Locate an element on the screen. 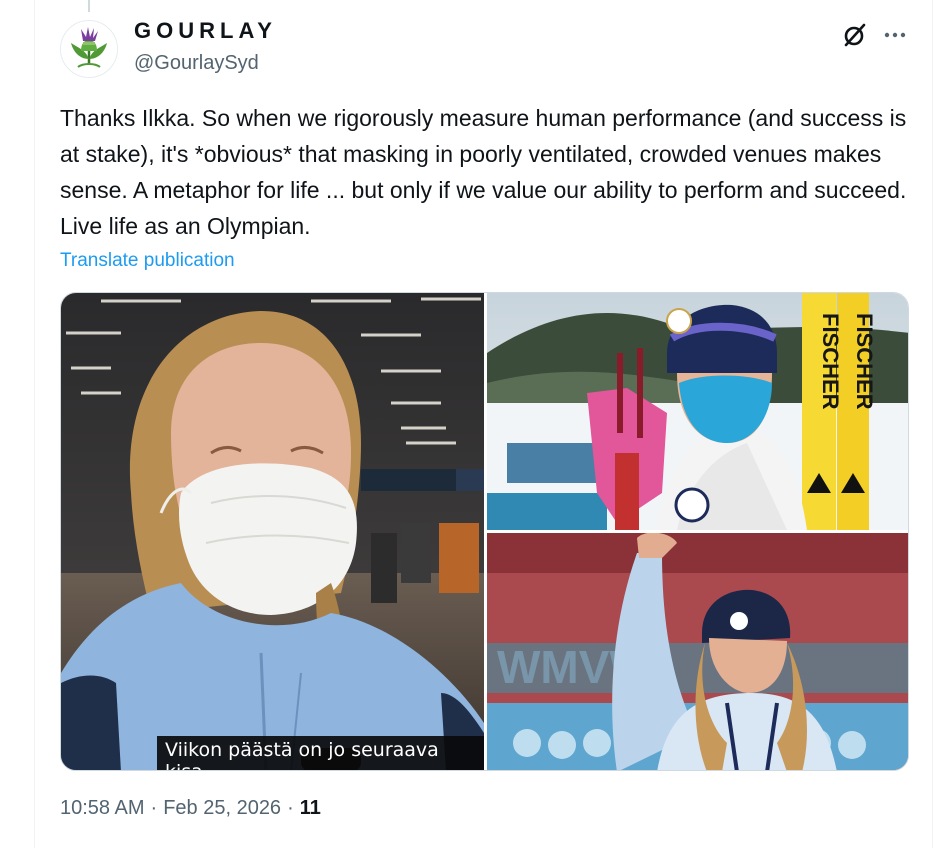 The width and height of the screenshot is (935, 848). skier-skis-photo-image: FISCHER FISCHER is located at coordinates (697, 411).